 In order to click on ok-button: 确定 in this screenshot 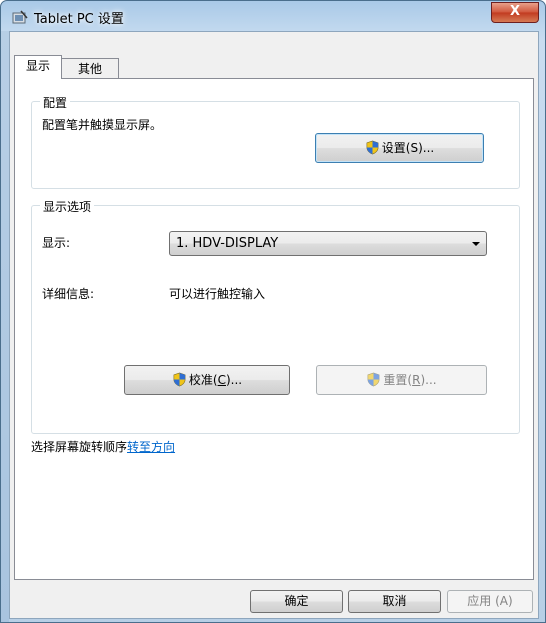, I will do `click(296, 601)`.